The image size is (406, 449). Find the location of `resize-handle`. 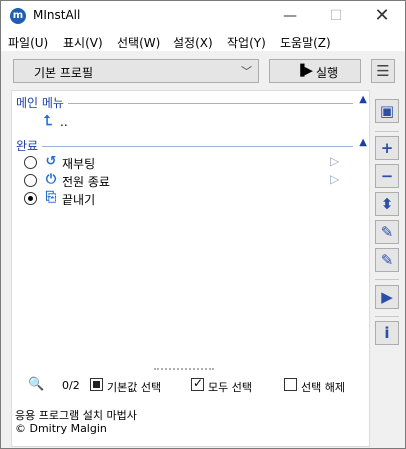

resize-handle is located at coordinates (184, 369).